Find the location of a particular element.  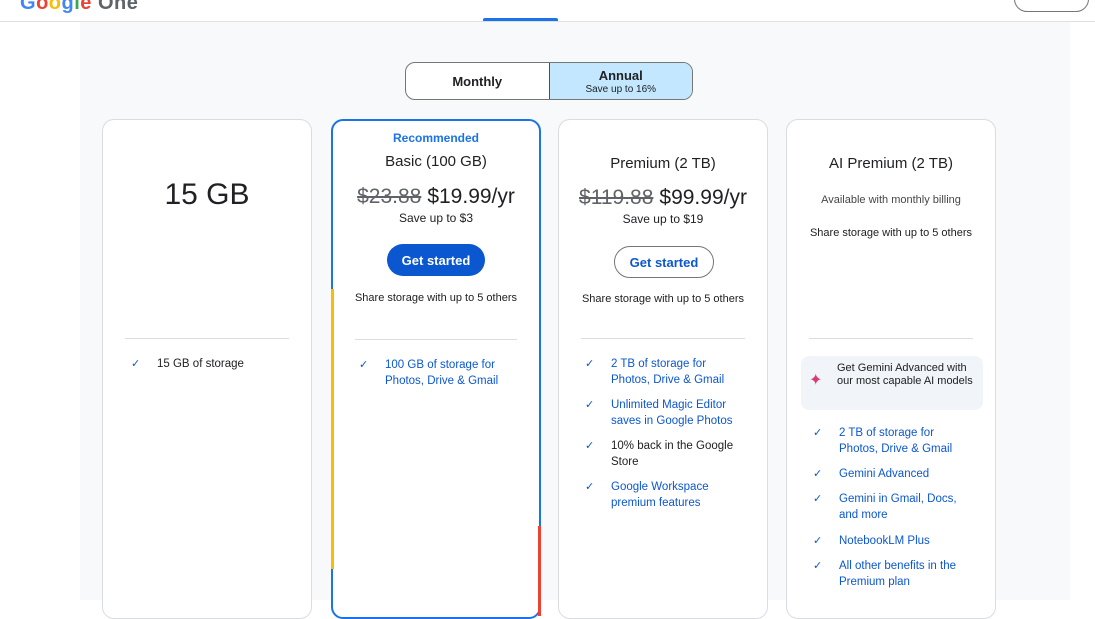

billing-period-toggle: Monthly Annual Save up to 16% is located at coordinates (549, 81).